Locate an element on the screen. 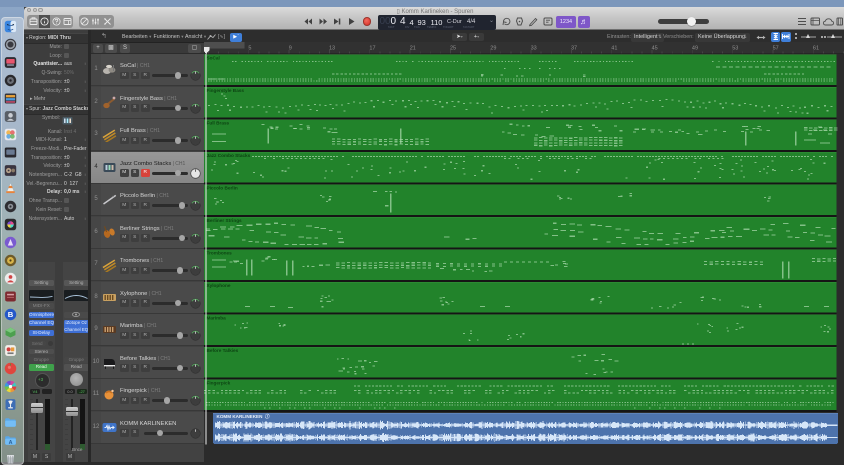 This screenshot has width=844, height=465. svg-text: Piccolo Berlin is located at coordinates (222, 188).